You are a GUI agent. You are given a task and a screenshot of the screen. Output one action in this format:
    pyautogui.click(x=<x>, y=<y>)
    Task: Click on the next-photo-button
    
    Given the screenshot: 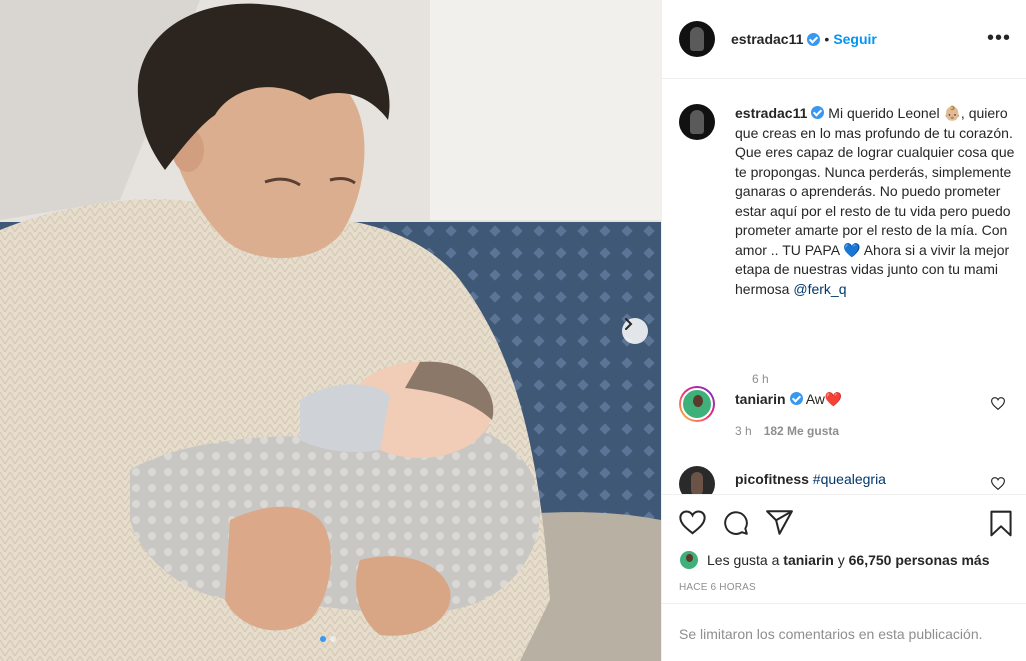 What is the action you would take?
    pyautogui.click(x=635, y=331)
    